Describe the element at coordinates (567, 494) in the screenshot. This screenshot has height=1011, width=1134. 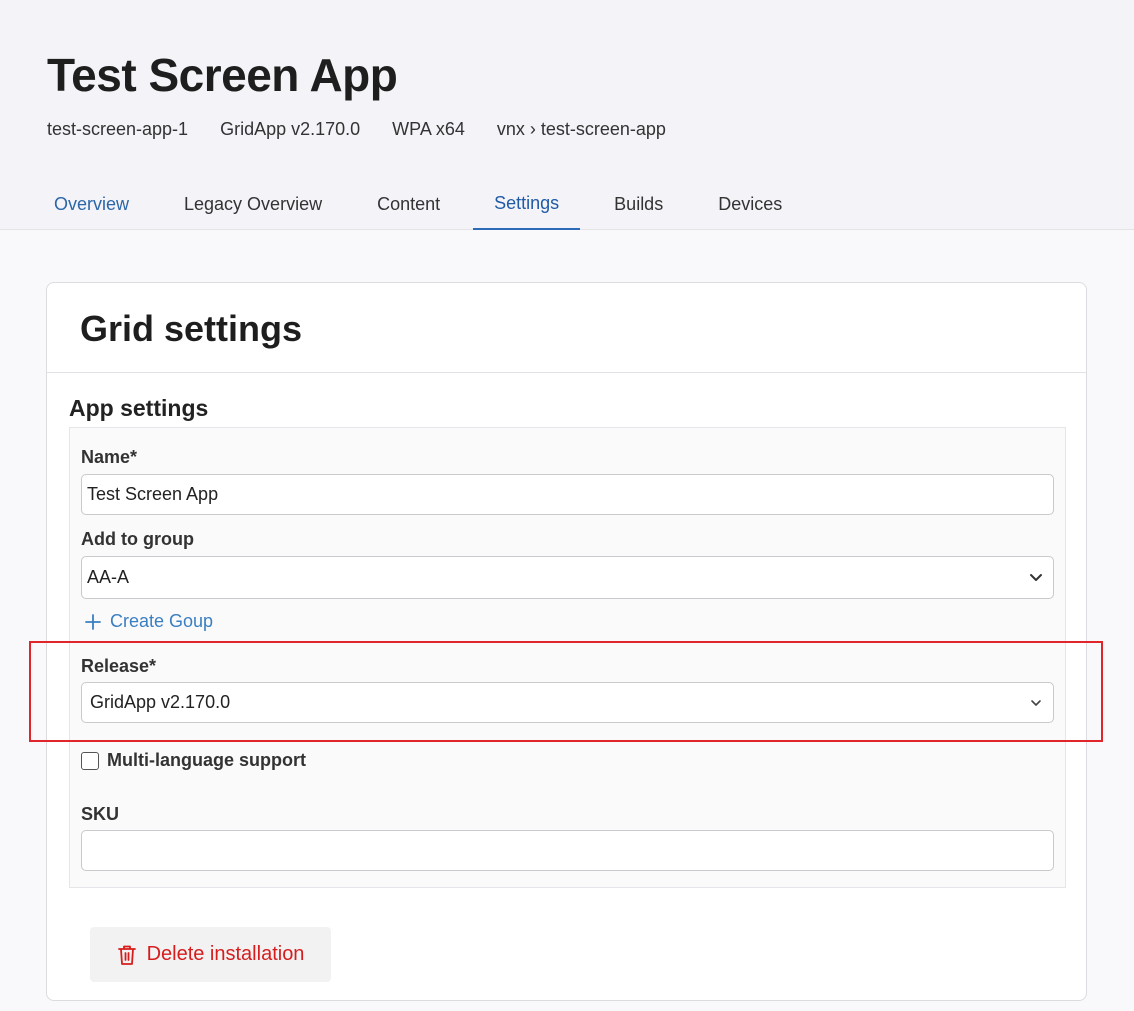
I see `name-input: Test Screen App` at that location.